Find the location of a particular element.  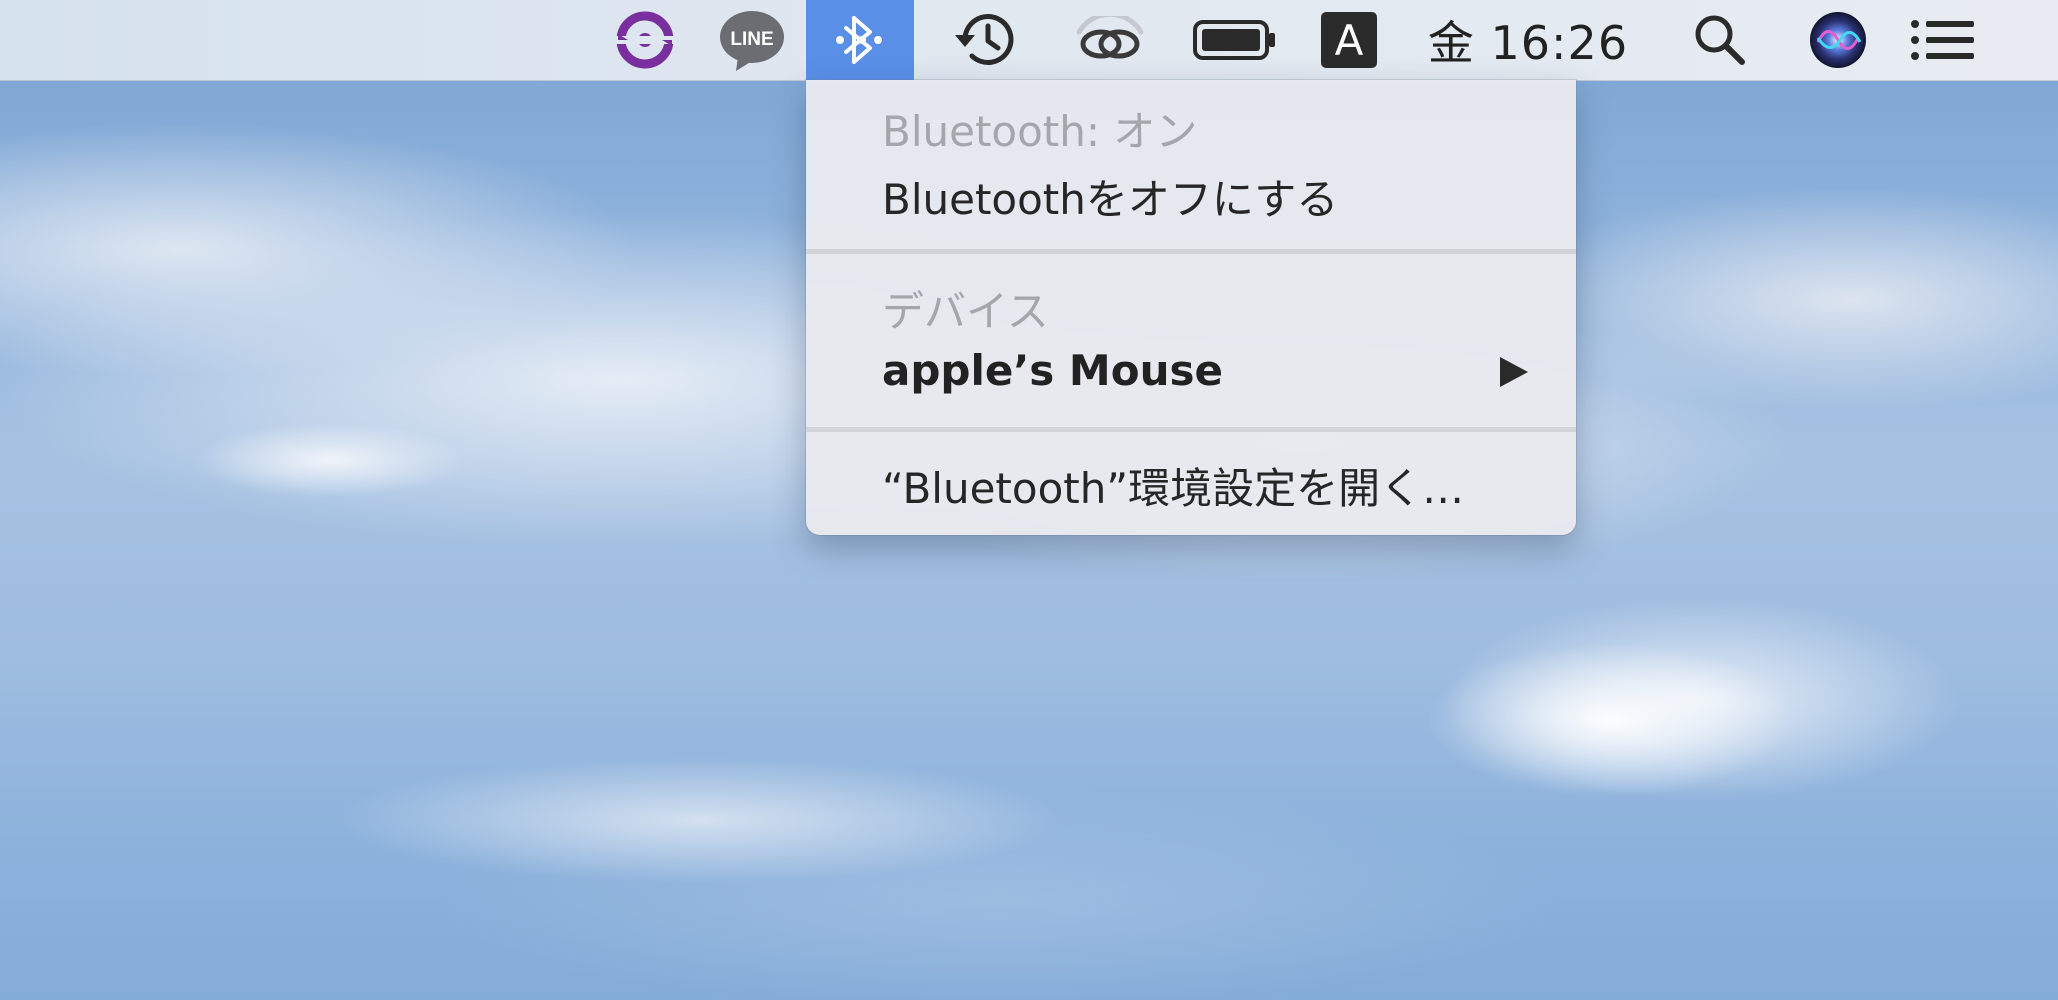

input-source-icon: A is located at coordinates (1349, 40).